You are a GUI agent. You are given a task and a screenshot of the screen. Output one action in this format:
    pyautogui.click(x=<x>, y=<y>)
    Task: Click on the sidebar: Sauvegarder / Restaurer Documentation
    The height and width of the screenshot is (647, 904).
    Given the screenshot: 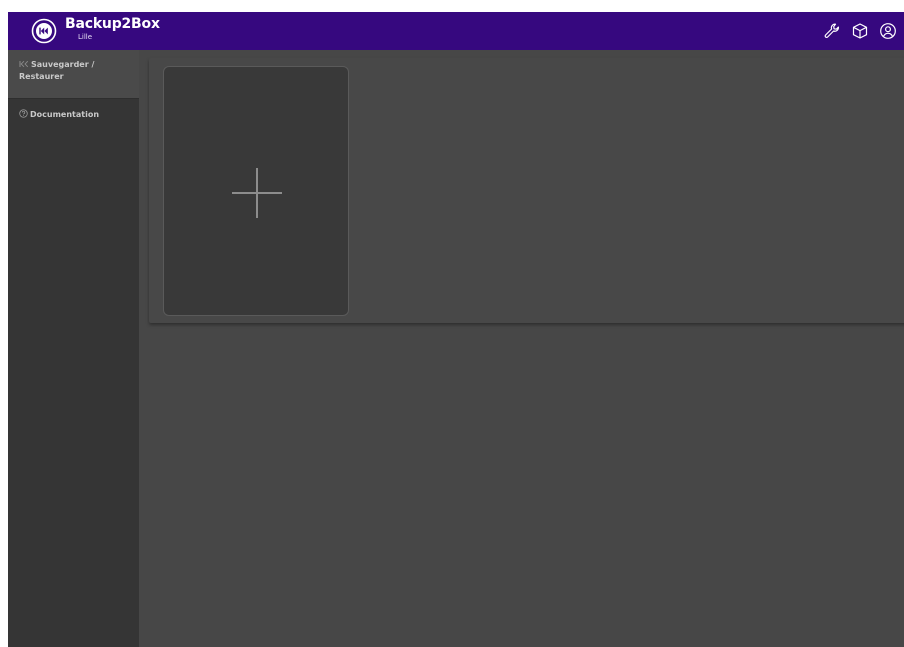 What is the action you would take?
    pyautogui.click(x=73, y=348)
    